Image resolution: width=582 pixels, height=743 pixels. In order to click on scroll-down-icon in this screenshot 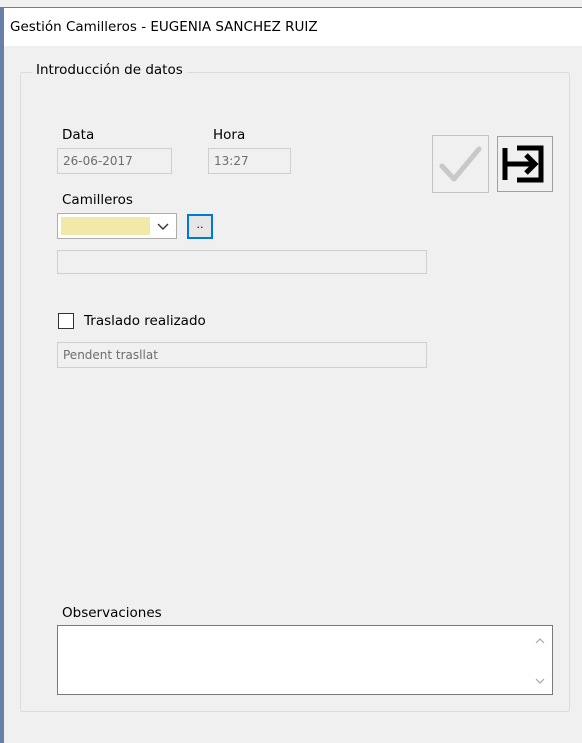, I will do `click(540, 681)`.